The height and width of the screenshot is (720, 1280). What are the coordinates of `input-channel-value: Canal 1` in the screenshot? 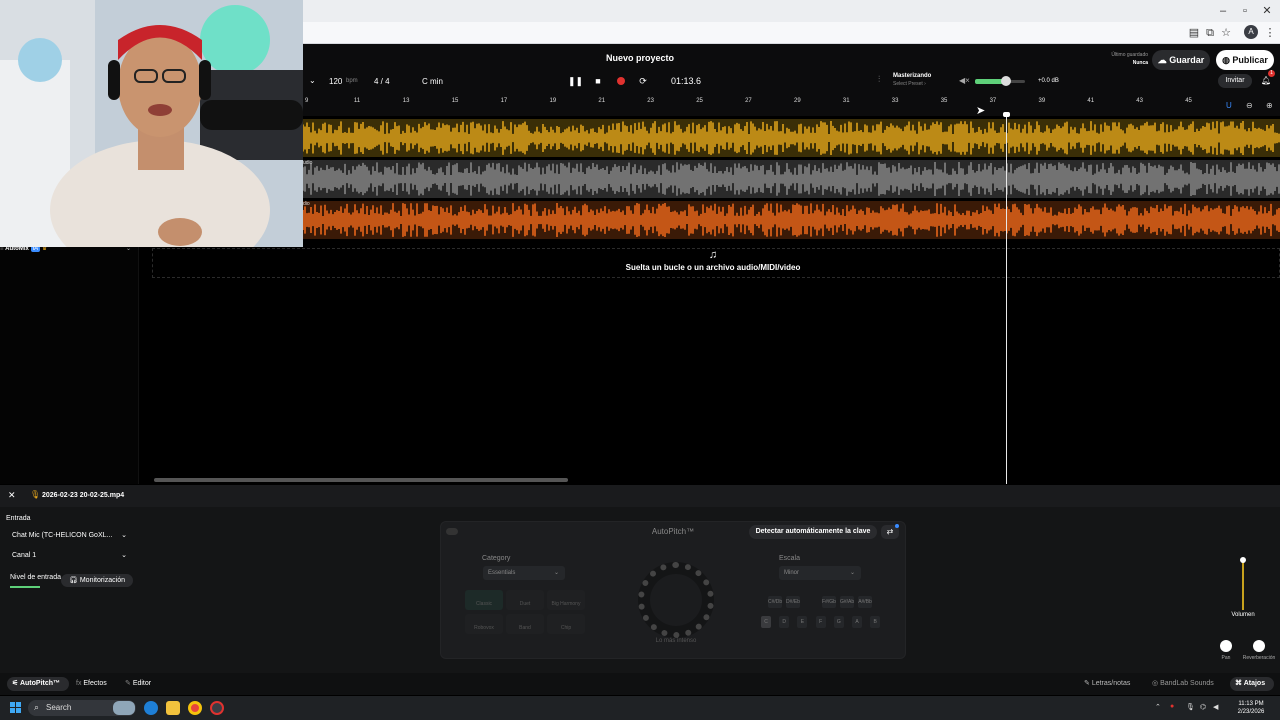 It's located at (24, 555).